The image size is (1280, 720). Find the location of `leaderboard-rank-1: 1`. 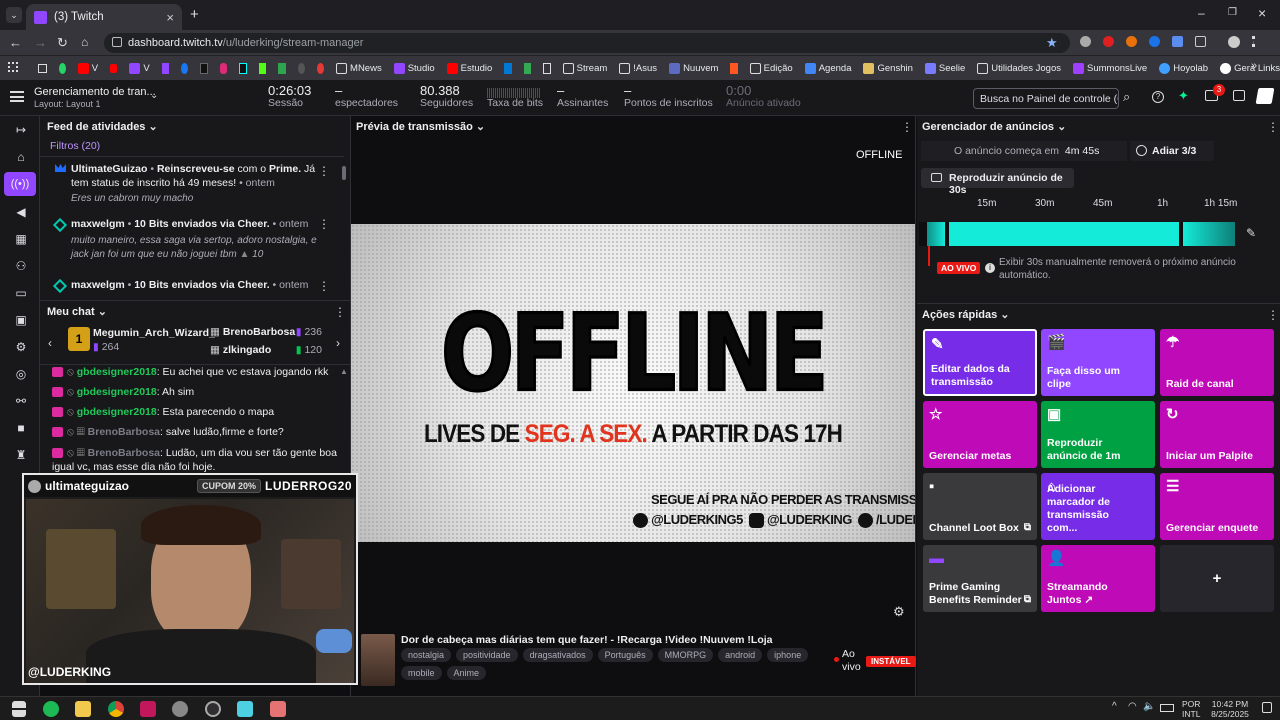

leaderboard-rank-1: 1 is located at coordinates (79, 339).